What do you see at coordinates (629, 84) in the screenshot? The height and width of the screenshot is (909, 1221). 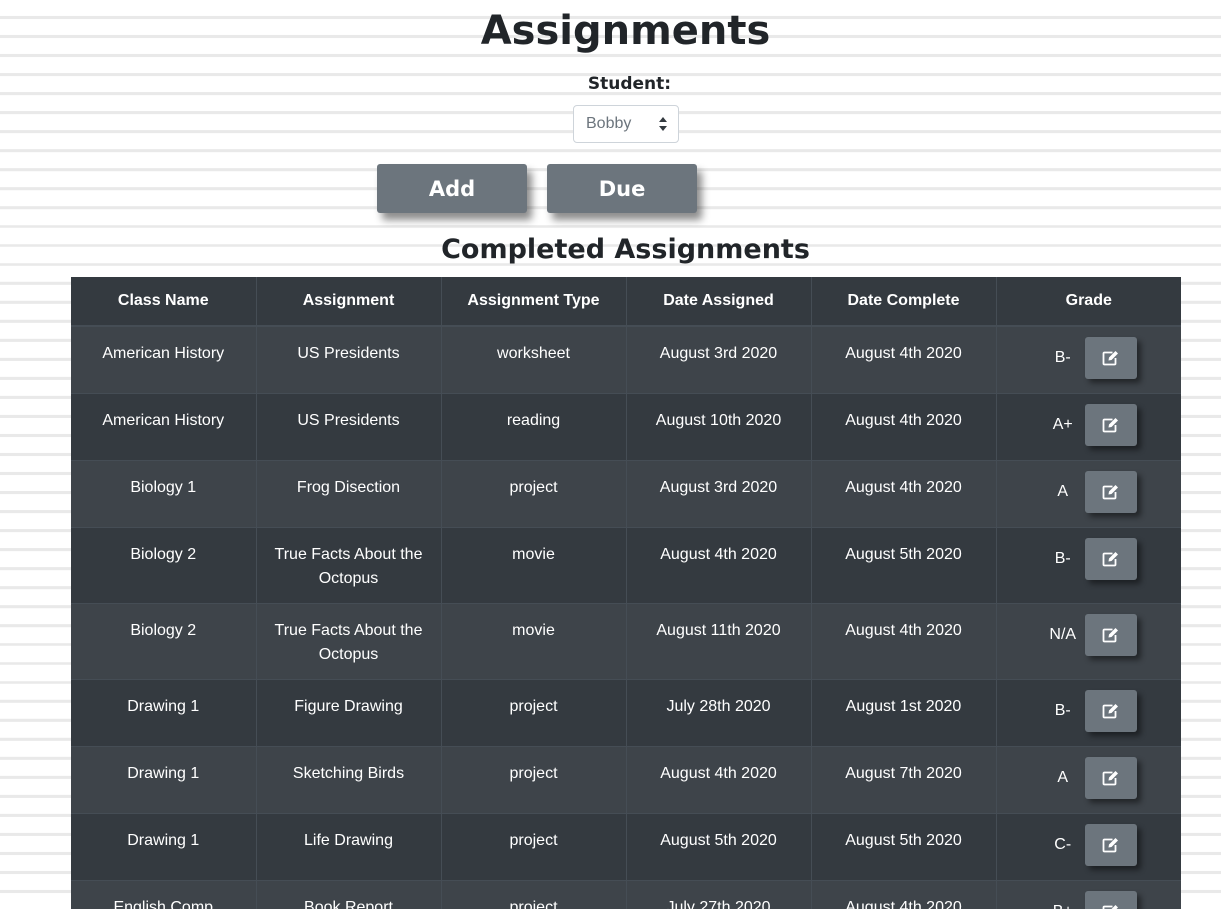 I see `student-label: Student:` at bounding box center [629, 84].